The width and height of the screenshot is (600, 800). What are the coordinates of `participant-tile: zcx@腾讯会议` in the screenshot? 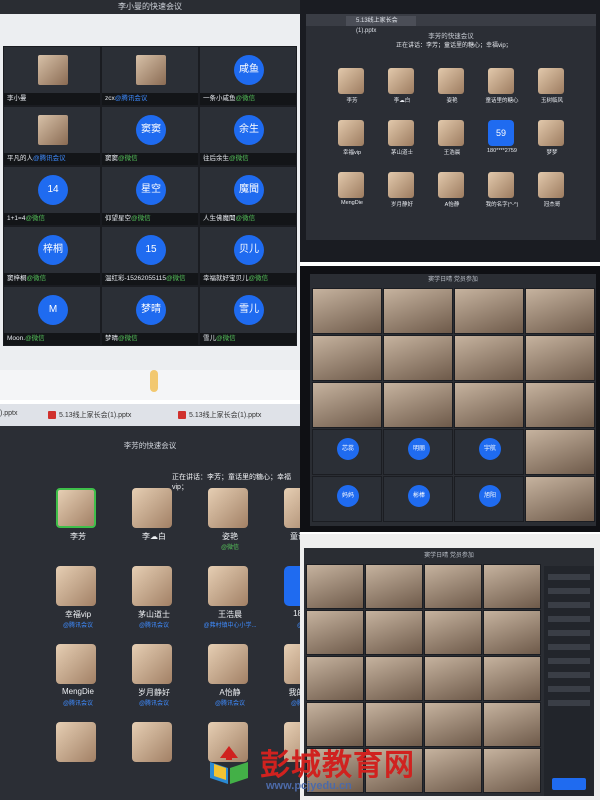 It's located at (150, 76).